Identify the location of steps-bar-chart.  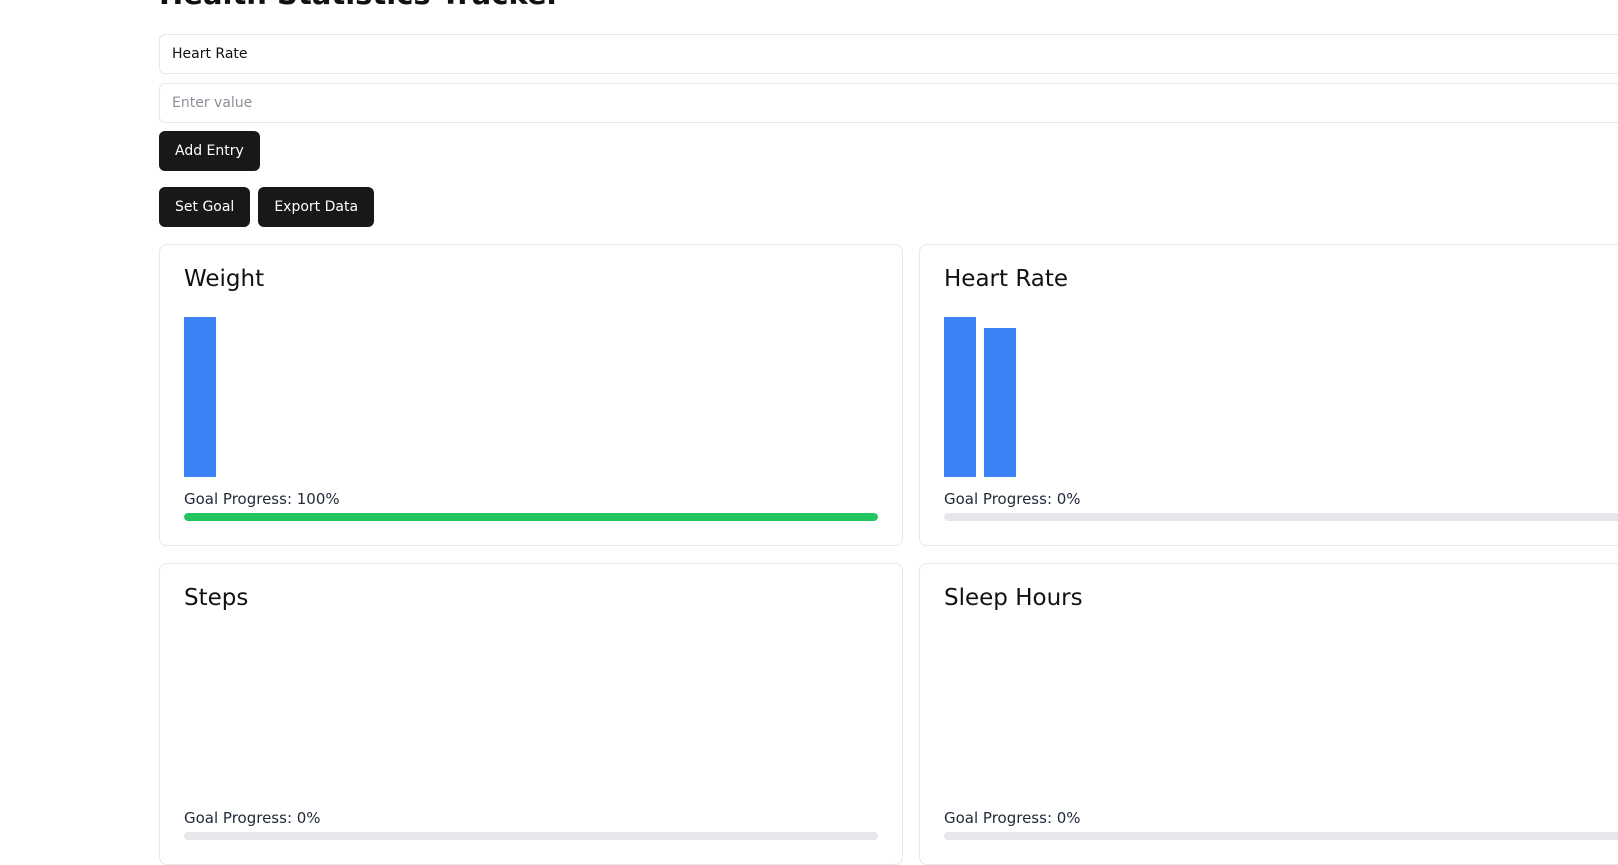
(531, 716).